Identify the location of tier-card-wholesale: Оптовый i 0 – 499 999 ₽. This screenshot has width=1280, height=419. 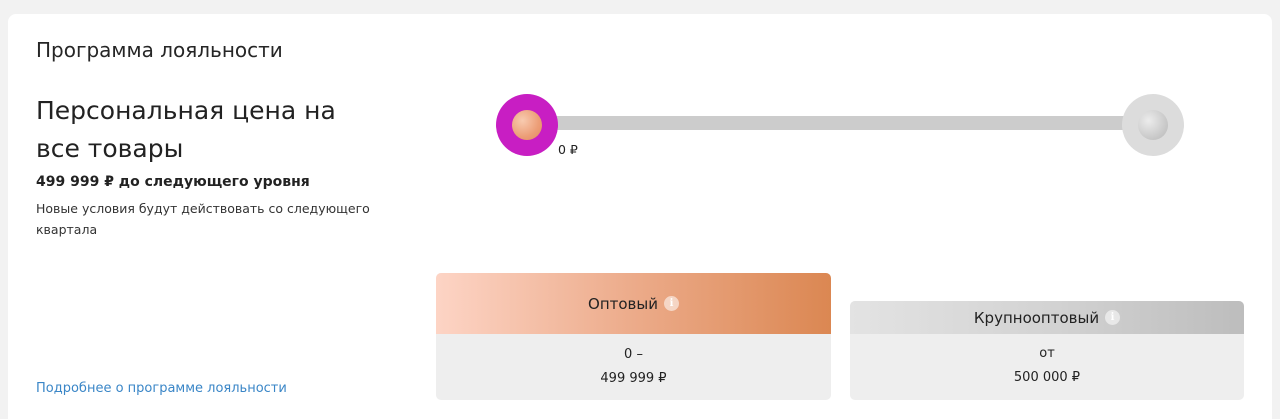
(633, 336).